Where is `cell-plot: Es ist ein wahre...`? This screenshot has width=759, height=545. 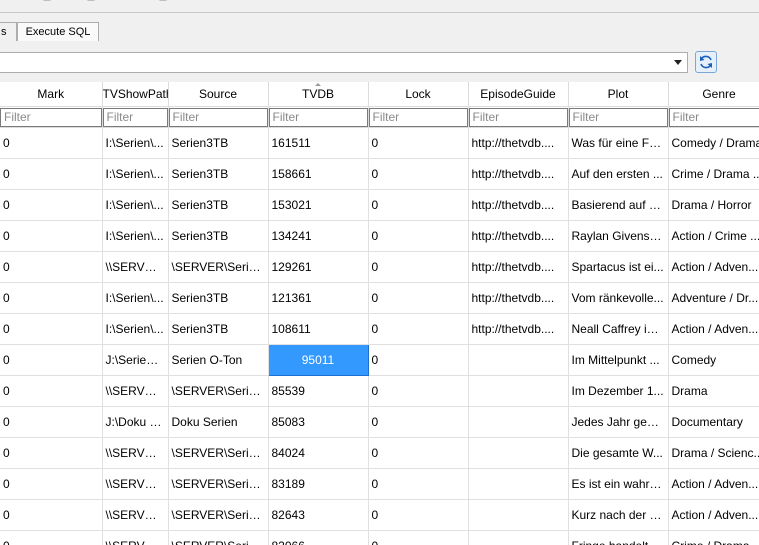 cell-plot: Es ist ein wahre... is located at coordinates (618, 484).